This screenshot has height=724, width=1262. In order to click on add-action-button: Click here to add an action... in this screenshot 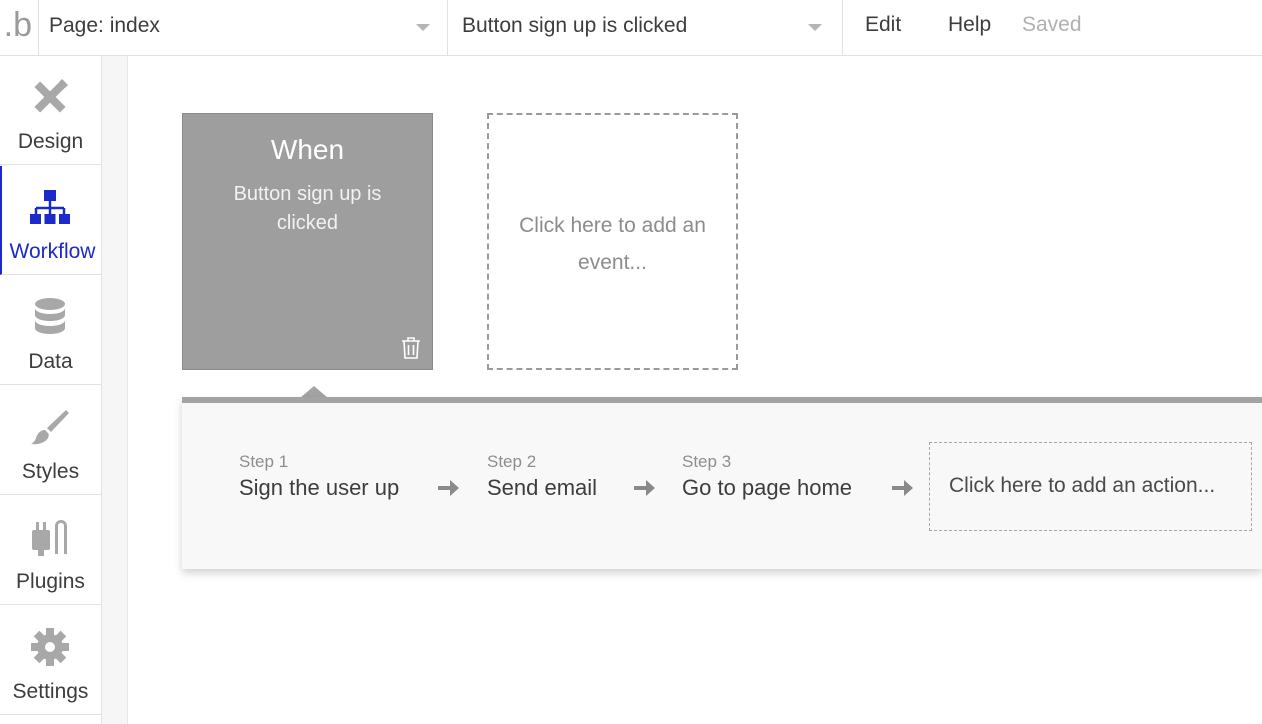, I will do `click(1090, 486)`.